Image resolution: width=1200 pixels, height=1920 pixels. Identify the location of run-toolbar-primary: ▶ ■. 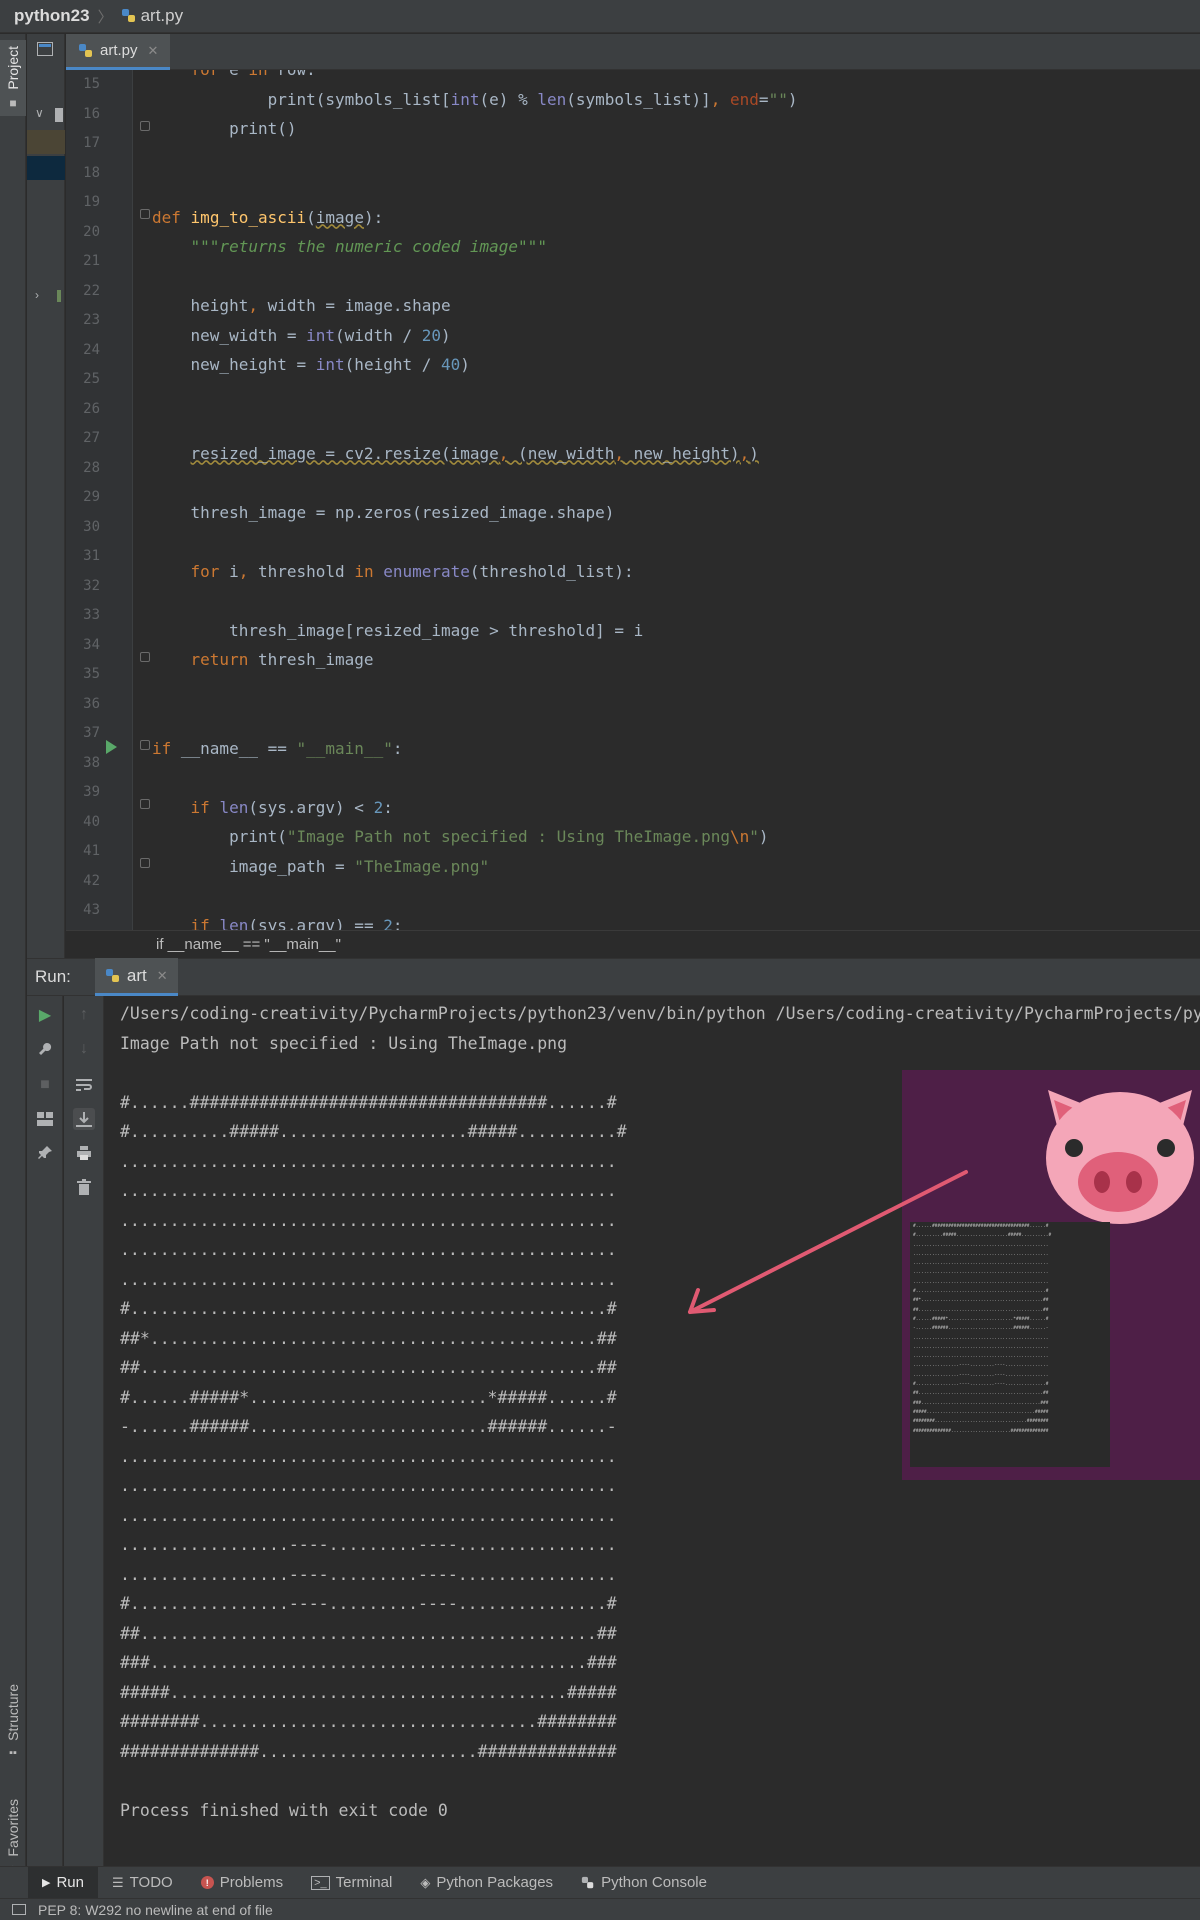
(45, 1431).